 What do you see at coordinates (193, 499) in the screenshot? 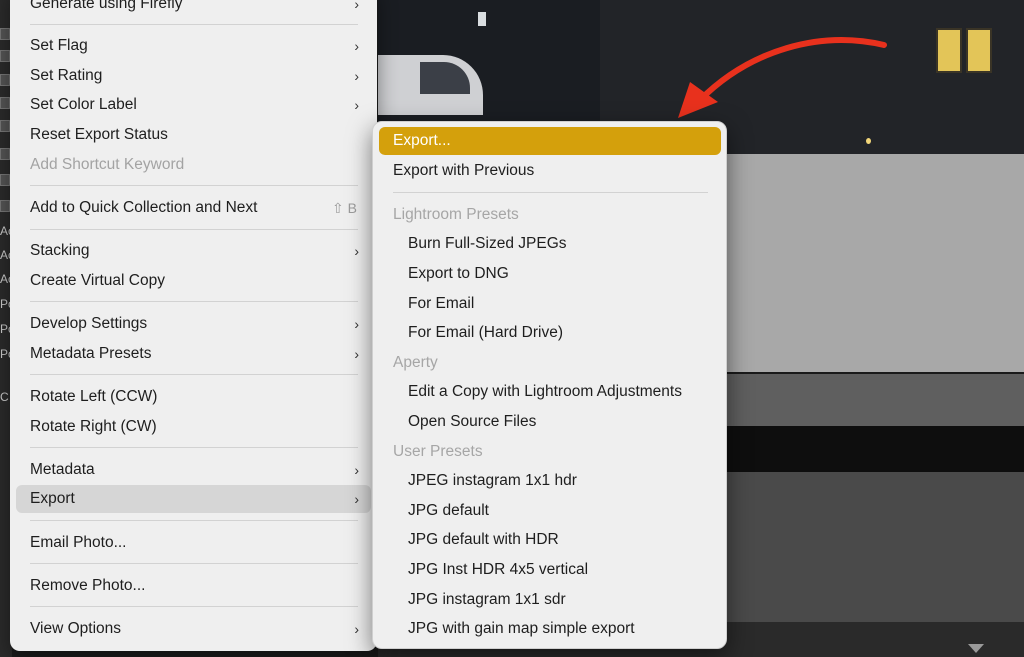
I see `menu-item-export: Export ›` at bounding box center [193, 499].